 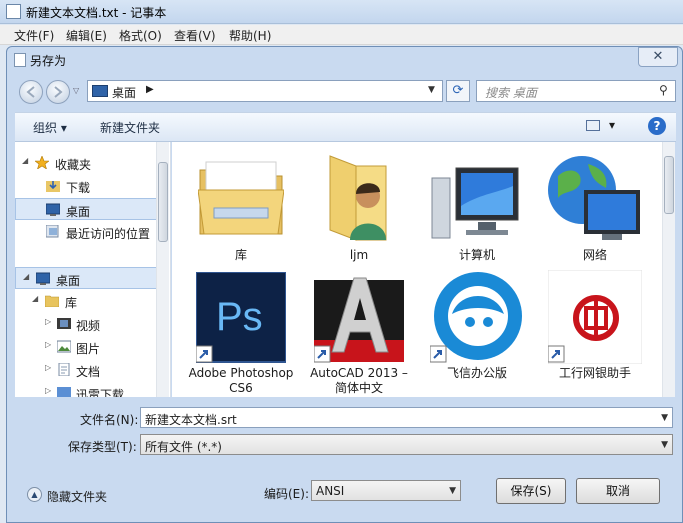 I want to click on forward-button, so click(x=58, y=92).